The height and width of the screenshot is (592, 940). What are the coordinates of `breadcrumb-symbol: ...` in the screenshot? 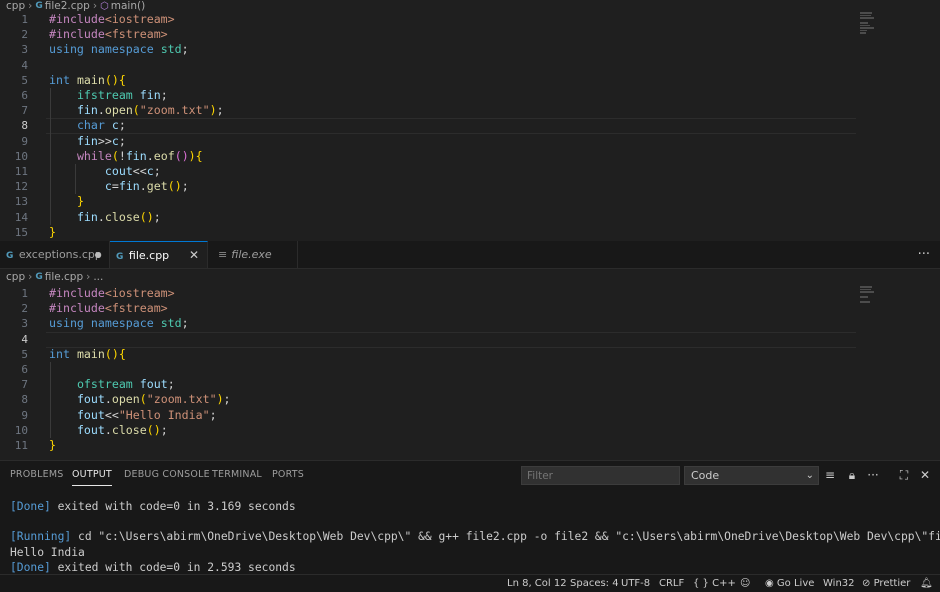 It's located at (98, 277).